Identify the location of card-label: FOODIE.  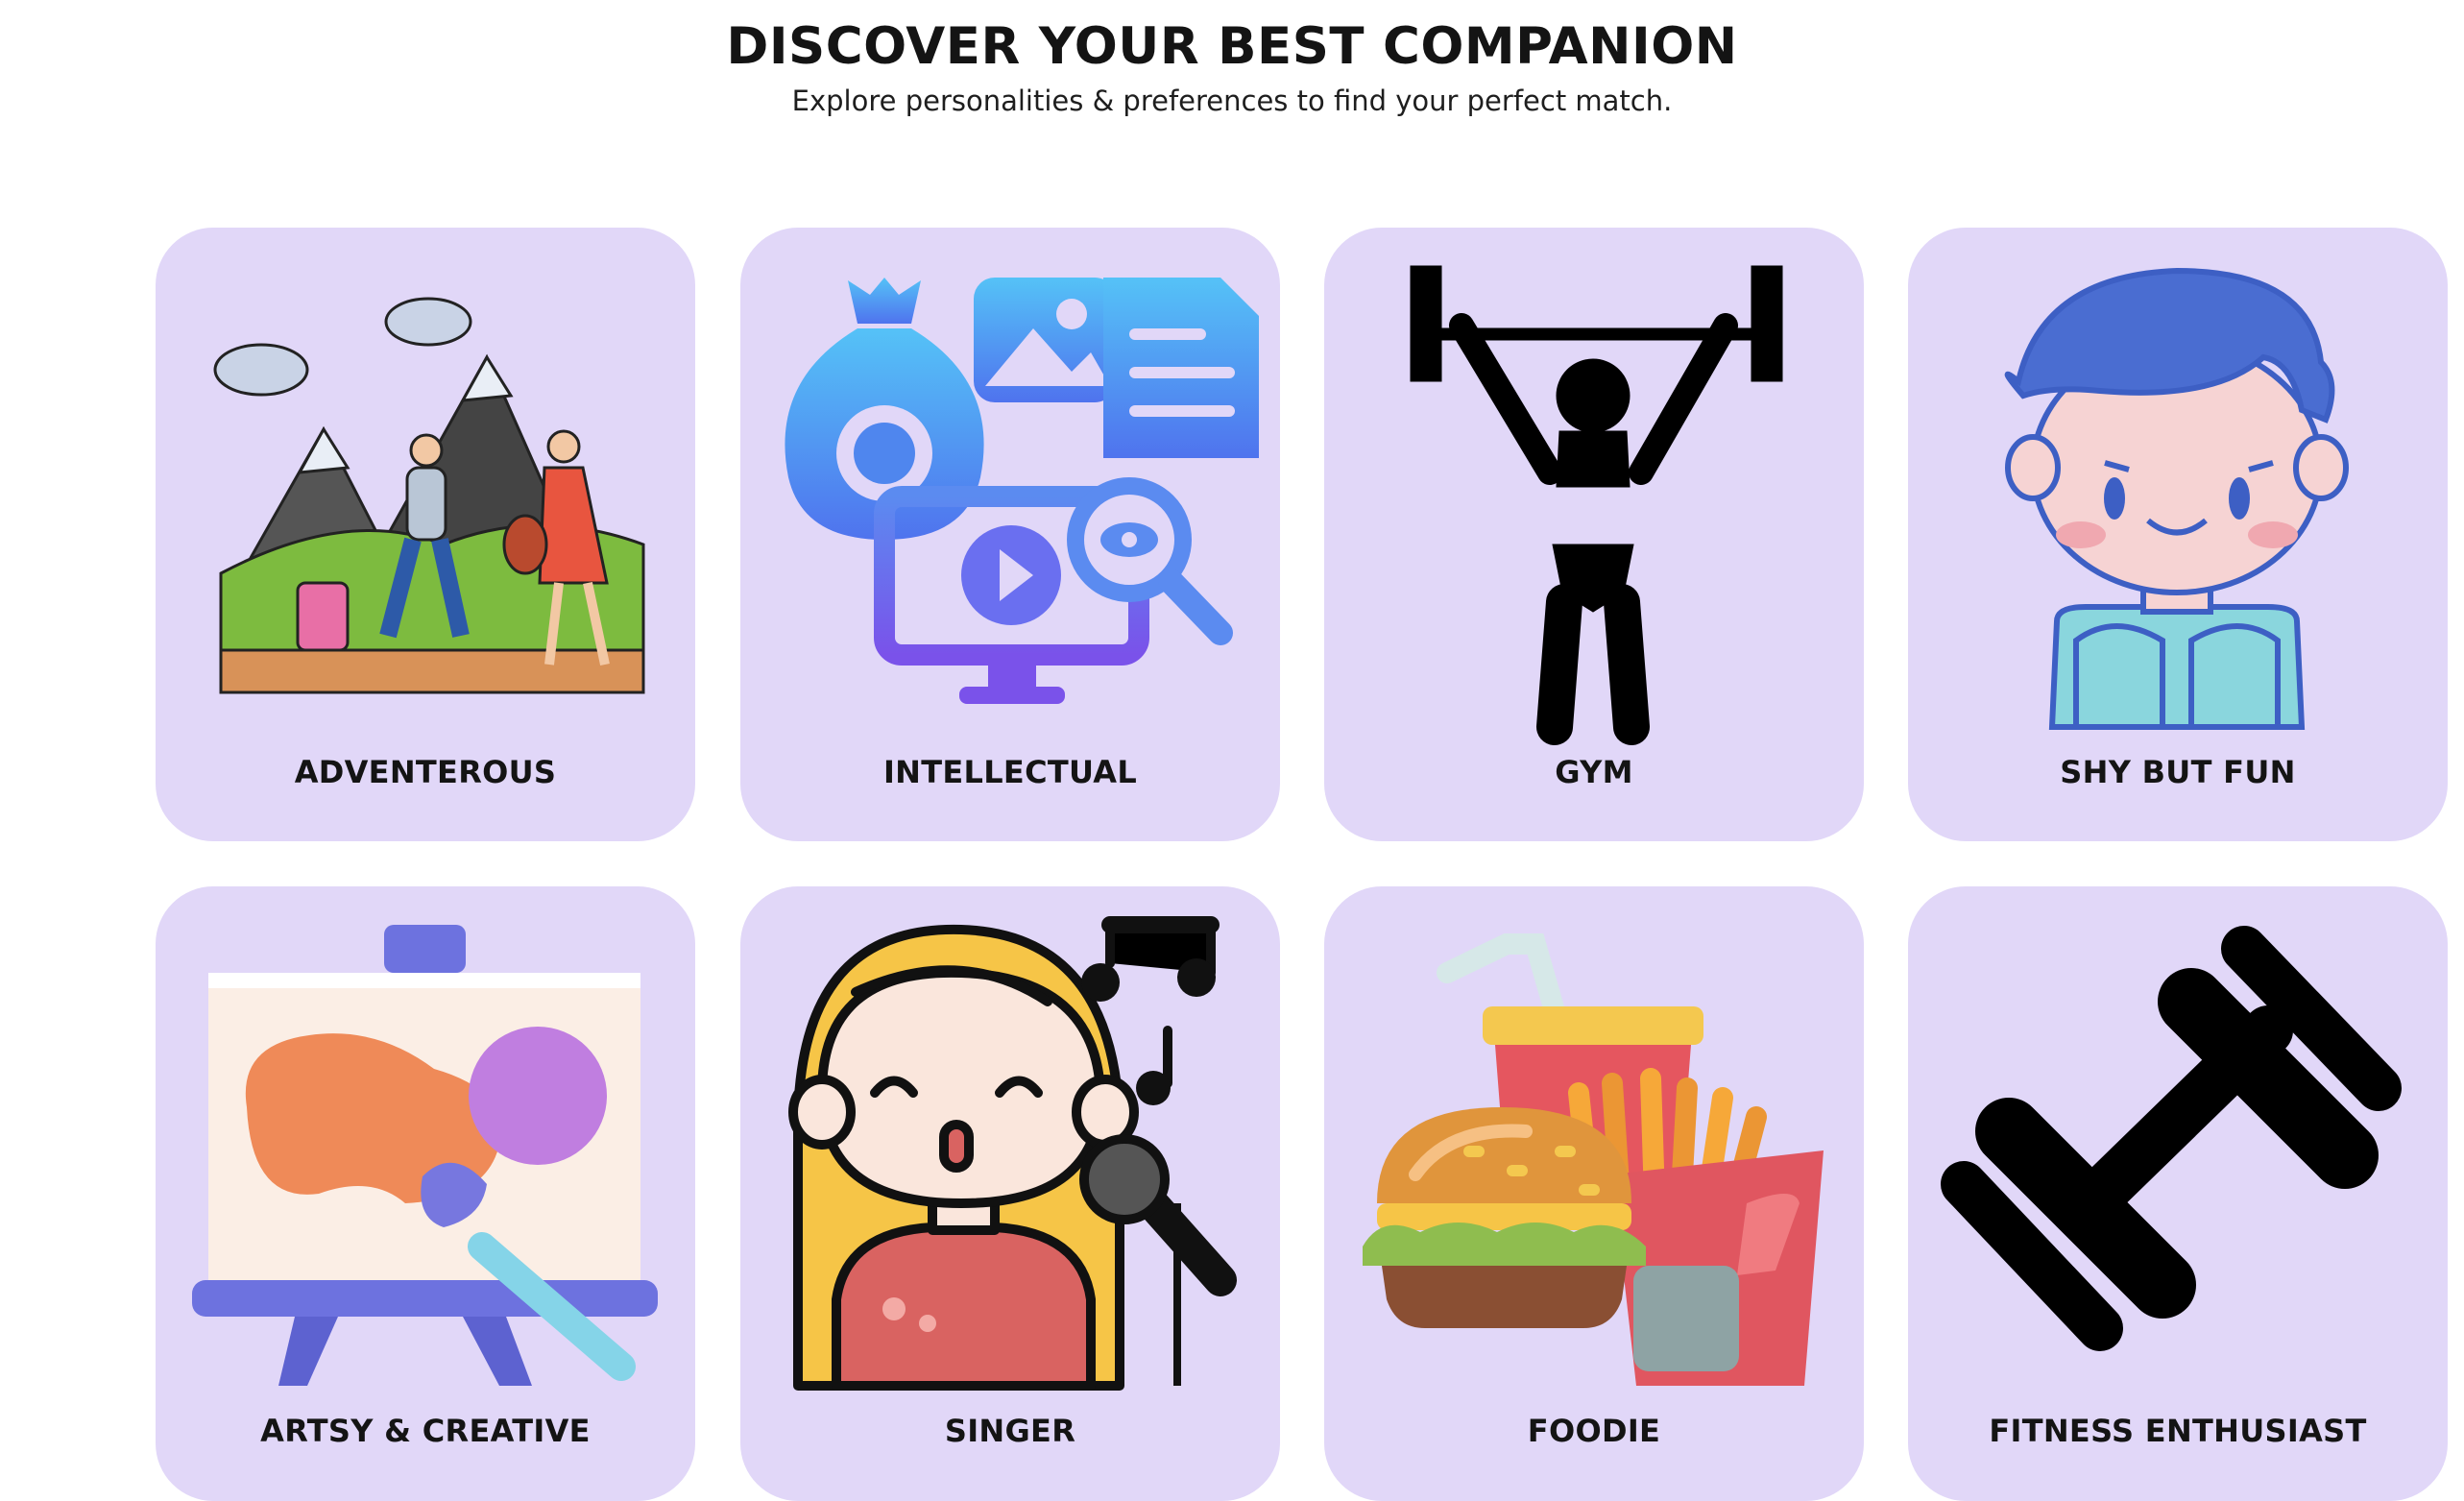
(1594, 1431).